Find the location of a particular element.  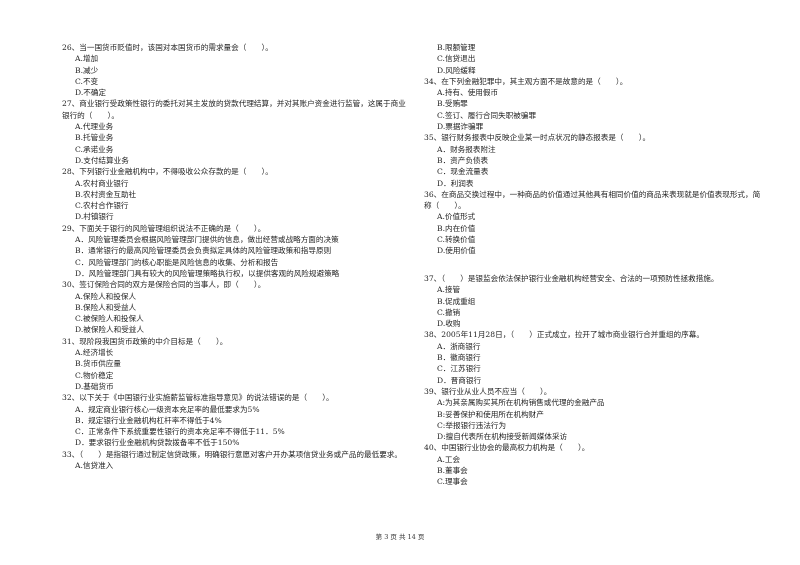

option-d: D:擅自代表所在机构接受新闻媒体采访 is located at coordinates (502, 437).